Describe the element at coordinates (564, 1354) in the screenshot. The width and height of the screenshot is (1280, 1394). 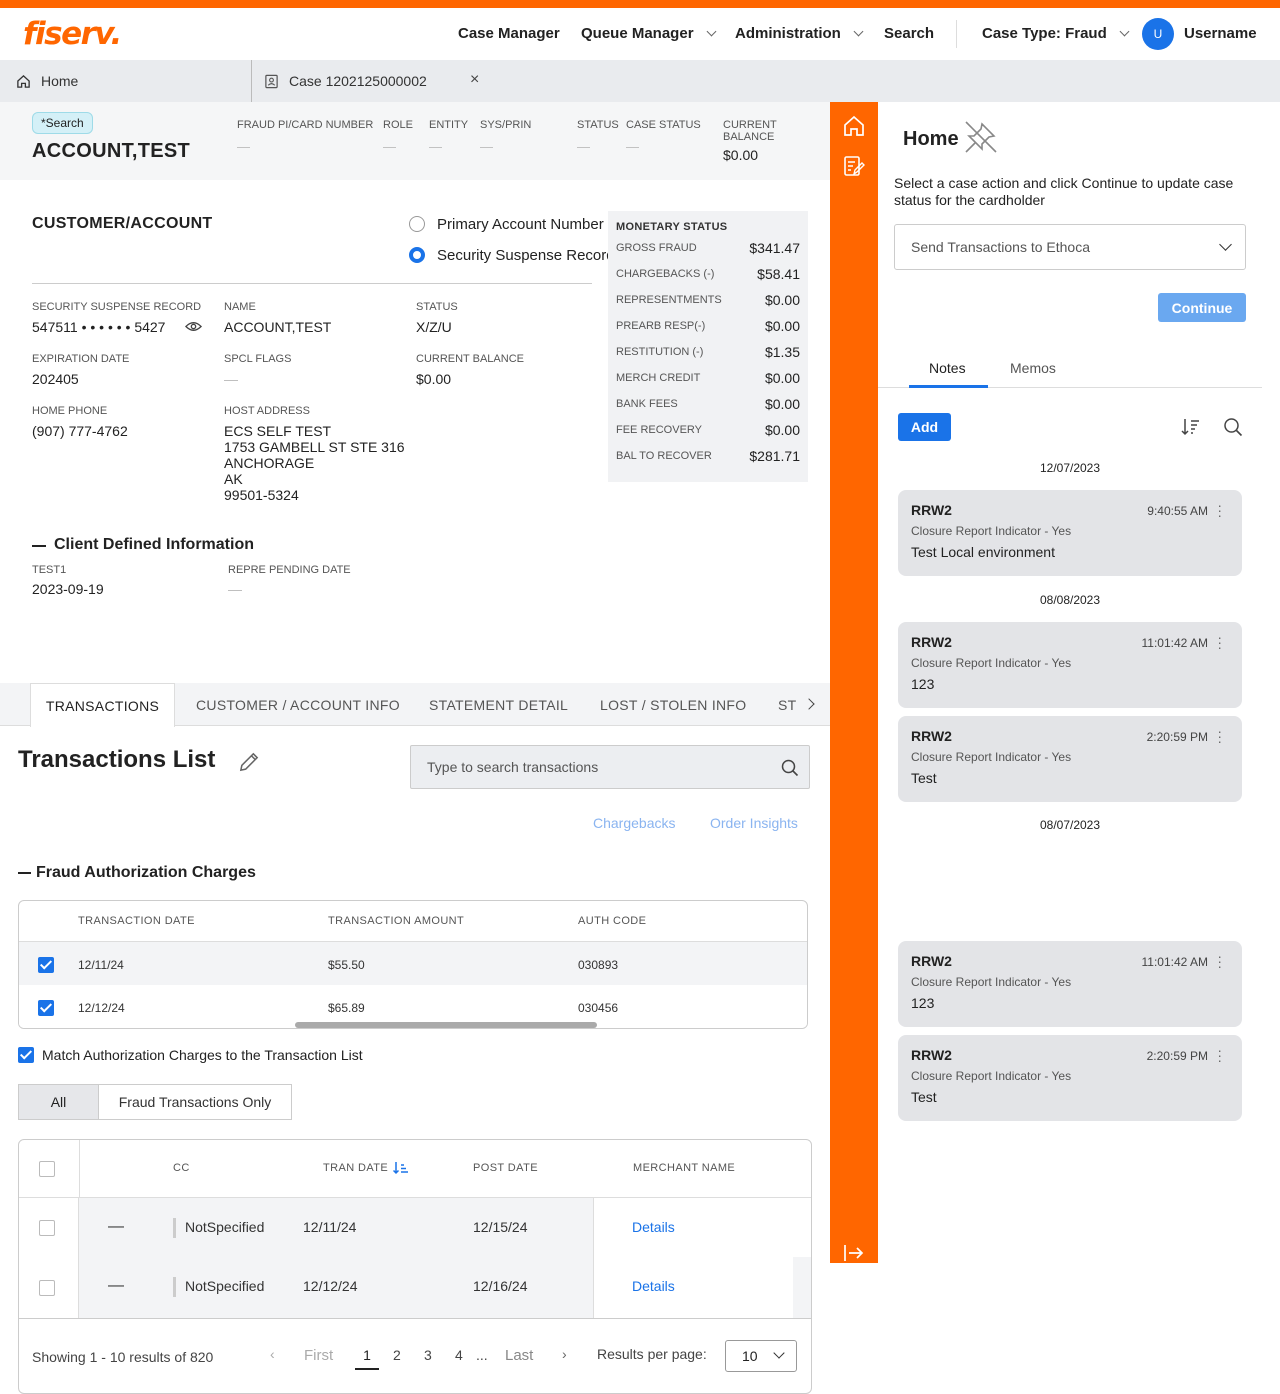
I see `next-page-icon: ›` at that location.